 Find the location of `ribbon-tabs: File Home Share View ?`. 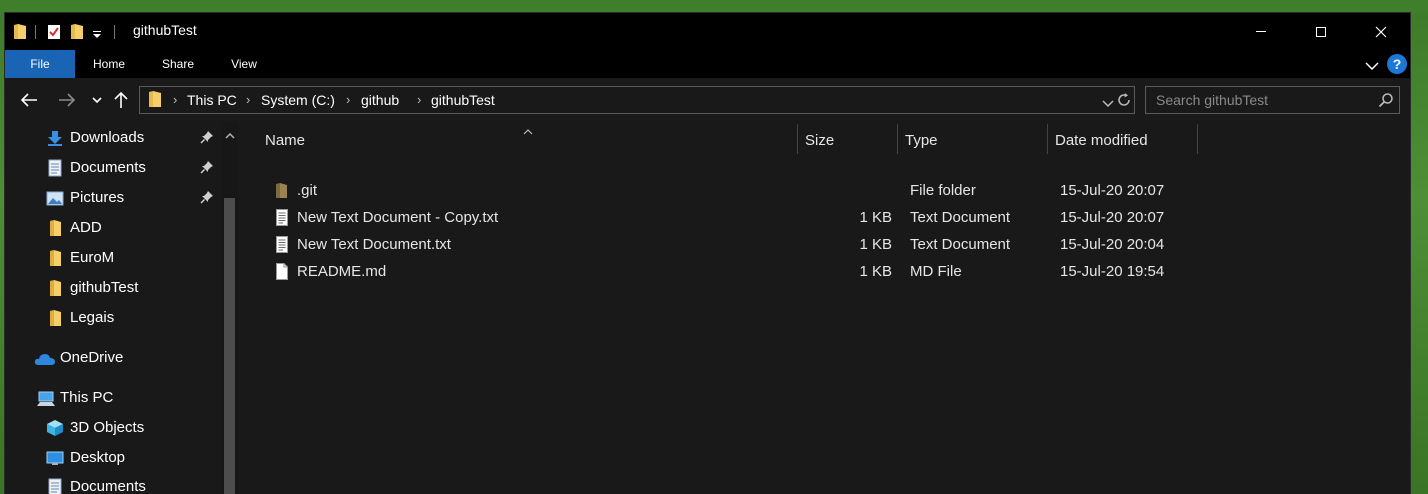

ribbon-tabs: File Home Share View ? is located at coordinates (707, 64).